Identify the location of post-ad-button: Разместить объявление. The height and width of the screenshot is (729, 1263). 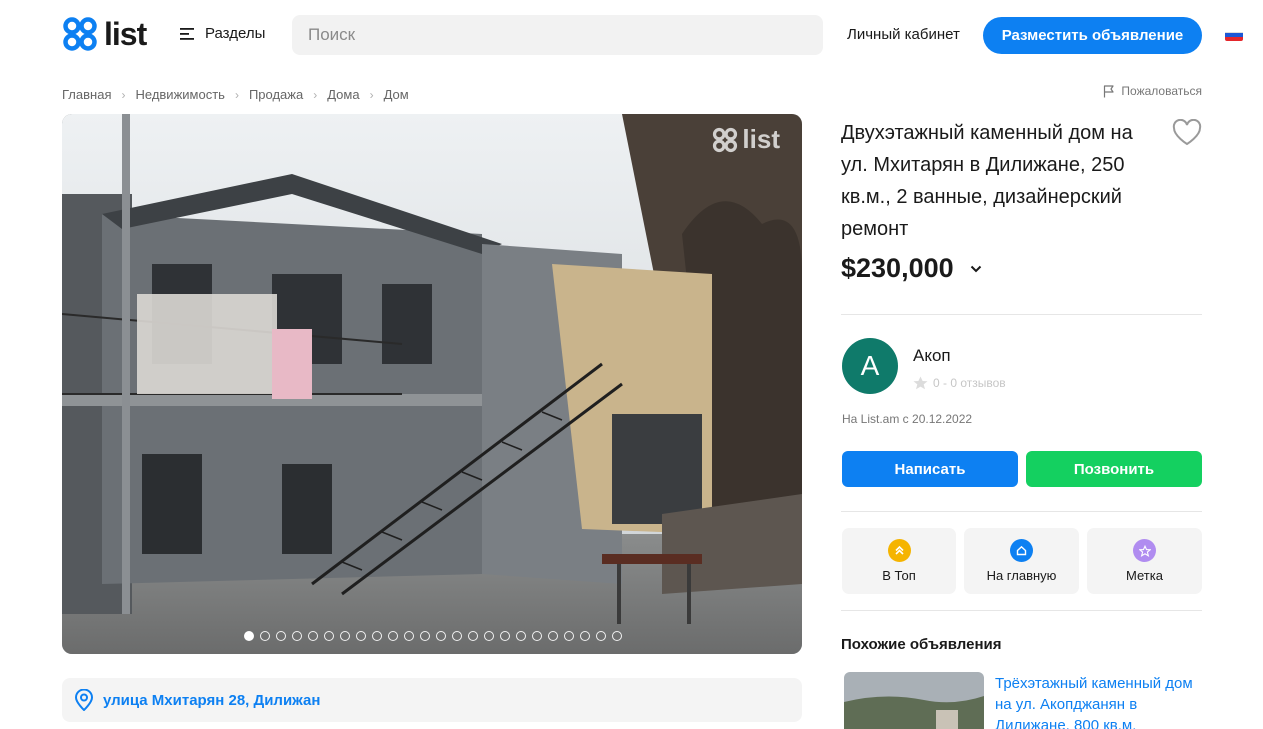
(1092, 35).